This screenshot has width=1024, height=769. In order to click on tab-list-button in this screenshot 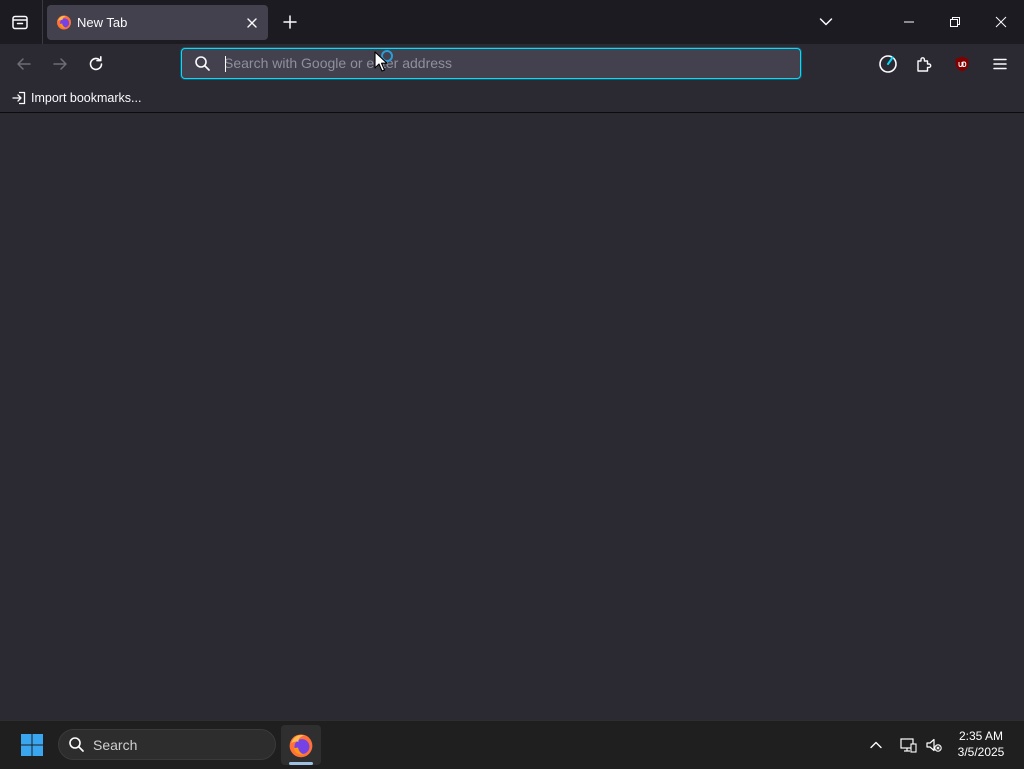, I will do `click(20, 22)`.